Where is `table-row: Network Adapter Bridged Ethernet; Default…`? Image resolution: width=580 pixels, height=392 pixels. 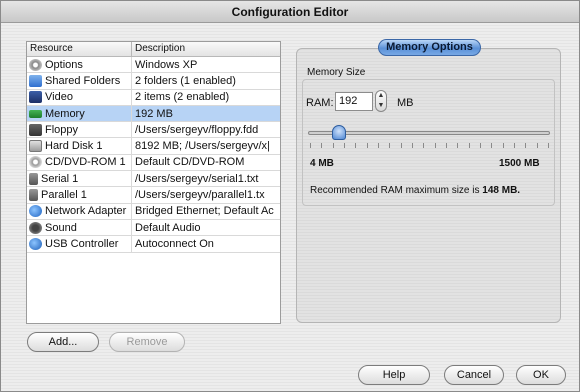 table-row: Network Adapter Bridged Ethernet; Default… is located at coordinates (153, 211).